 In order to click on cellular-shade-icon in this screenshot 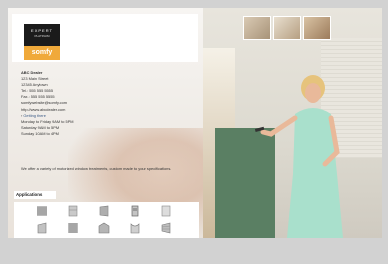, I will do `click(135, 211)`.